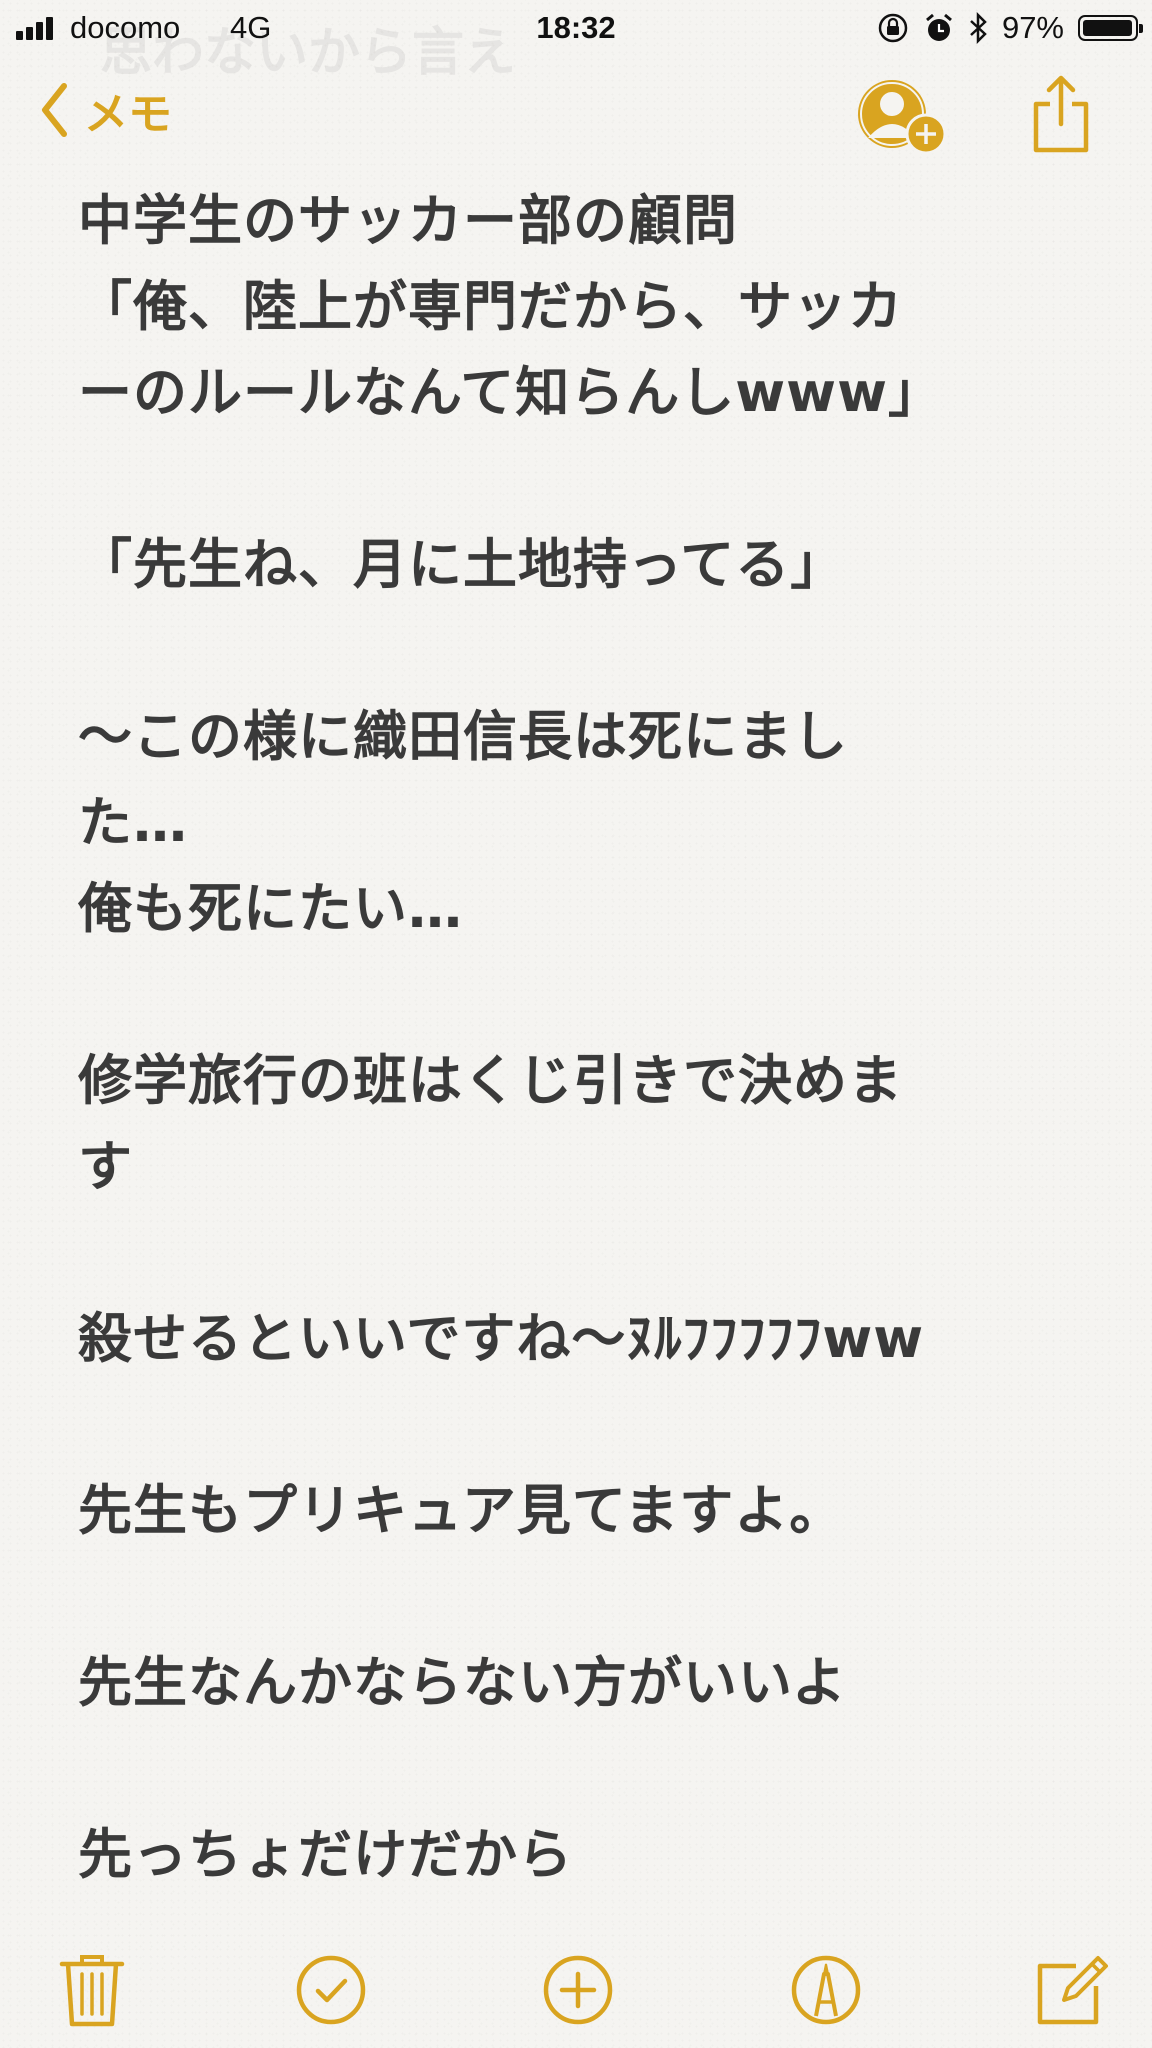 The width and height of the screenshot is (1152, 2048). I want to click on back-button: メモ, so click(106, 110).